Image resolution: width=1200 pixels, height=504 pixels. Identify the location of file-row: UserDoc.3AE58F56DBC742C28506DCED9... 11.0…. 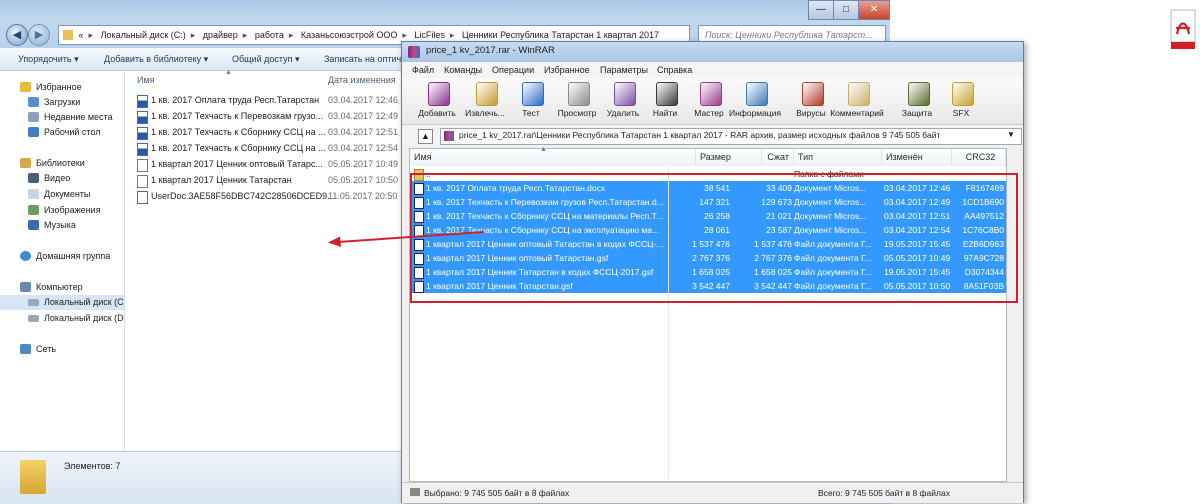
(270, 196).